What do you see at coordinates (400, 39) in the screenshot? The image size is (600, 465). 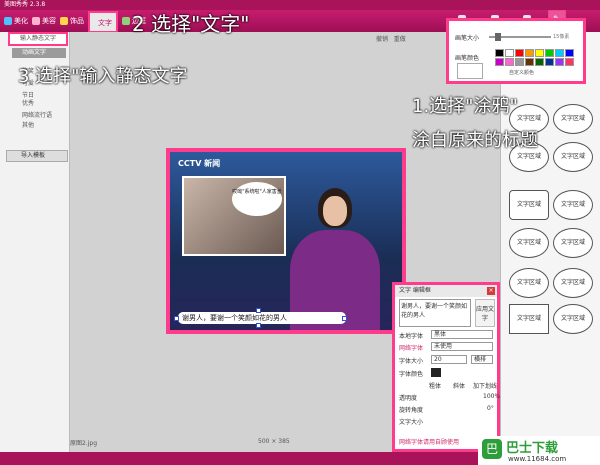 I see `redo-button: 重做` at bounding box center [400, 39].